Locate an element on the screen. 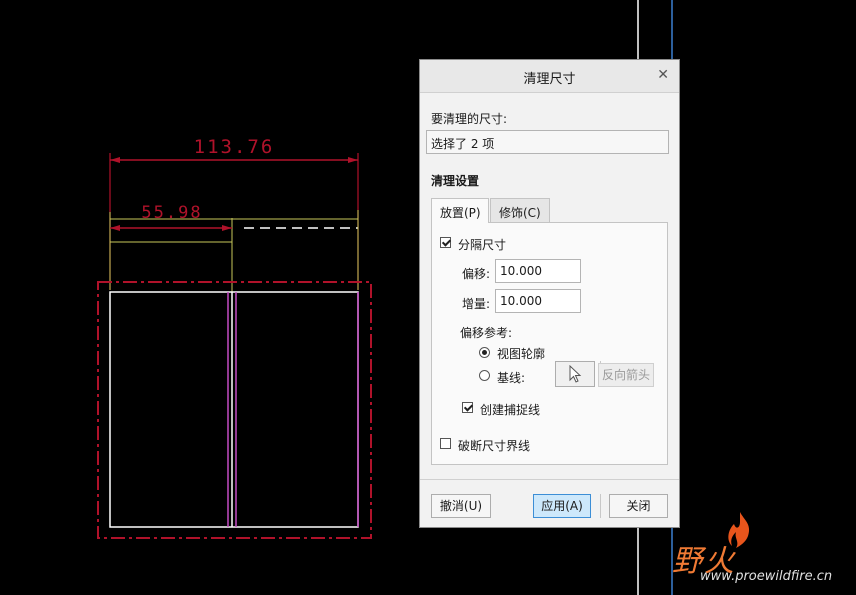 The width and height of the screenshot is (856, 595). apply-button: 应用(A) is located at coordinates (562, 506).